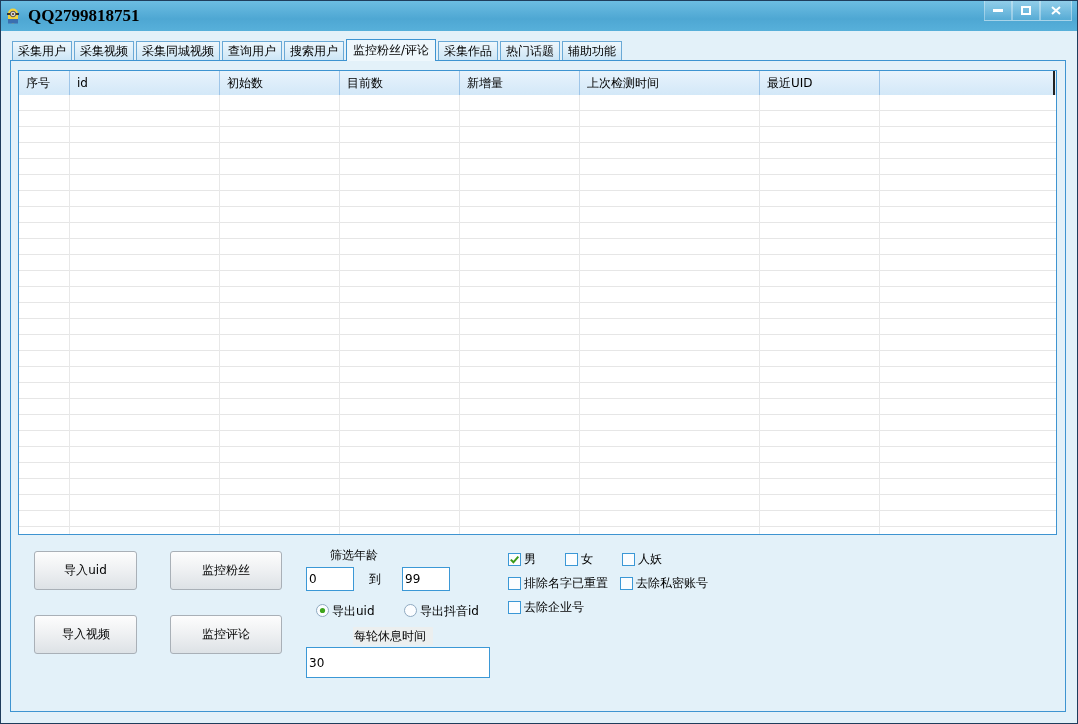 This screenshot has width=1078, height=724. I want to click on cartoon-figure-icon, so click(13, 16).